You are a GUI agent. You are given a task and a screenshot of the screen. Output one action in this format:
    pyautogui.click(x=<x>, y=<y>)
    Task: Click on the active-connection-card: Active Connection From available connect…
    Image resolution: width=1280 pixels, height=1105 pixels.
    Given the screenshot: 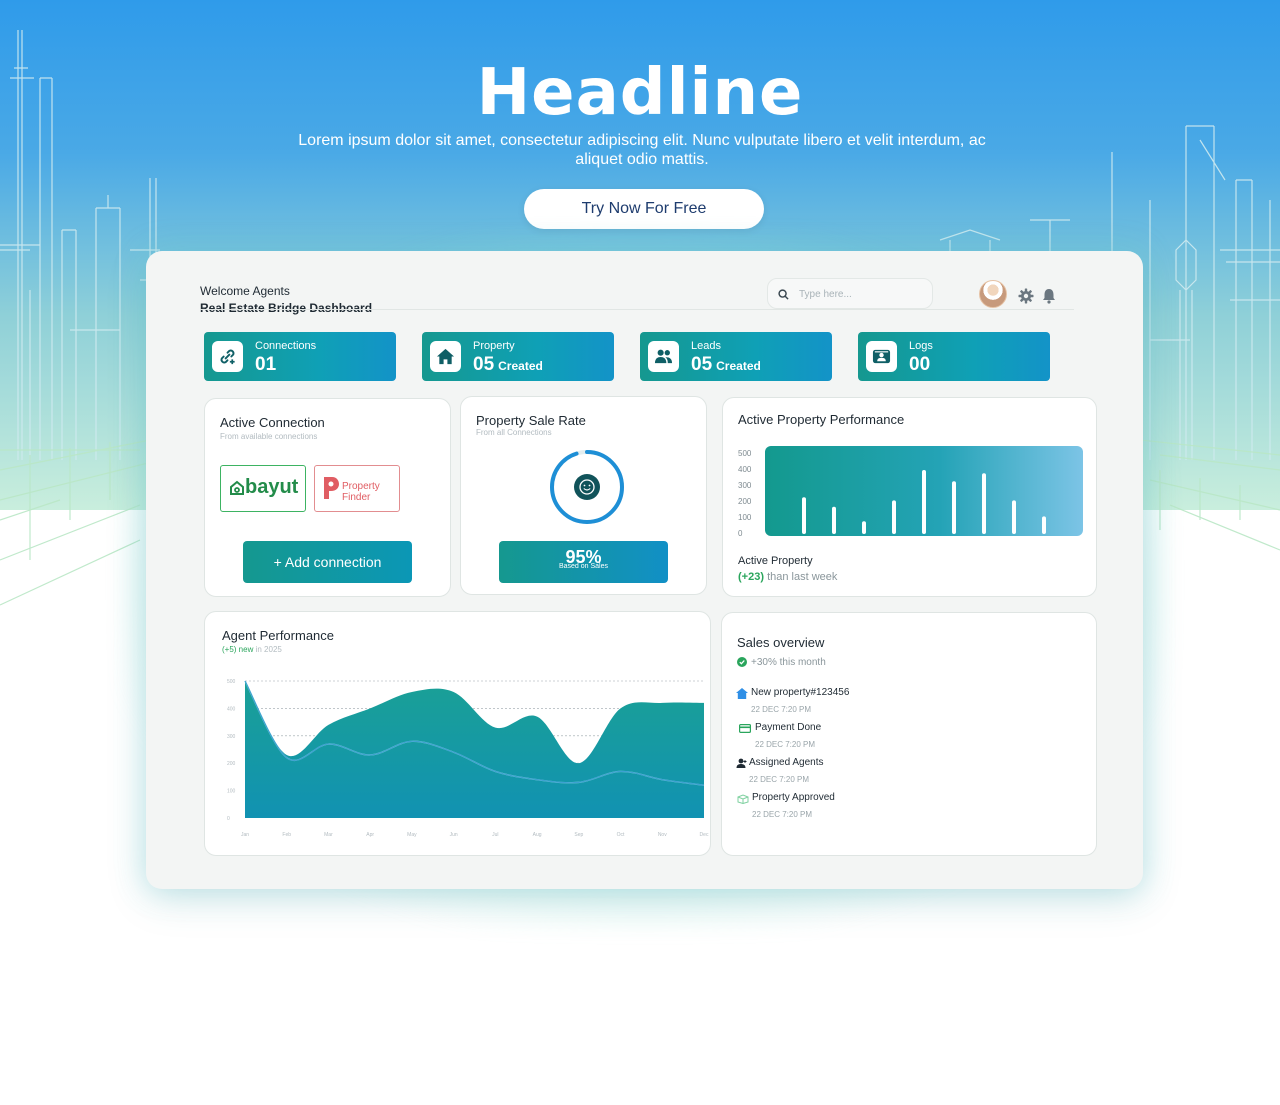 What is the action you would take?
    pyautogui.click(x=327, y=497)
    